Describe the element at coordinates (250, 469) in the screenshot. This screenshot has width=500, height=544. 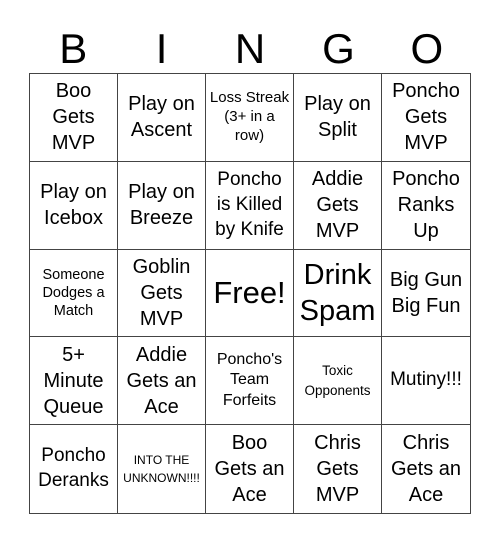
I see `bingo-cell: Boo Gets an Ace` at that location.